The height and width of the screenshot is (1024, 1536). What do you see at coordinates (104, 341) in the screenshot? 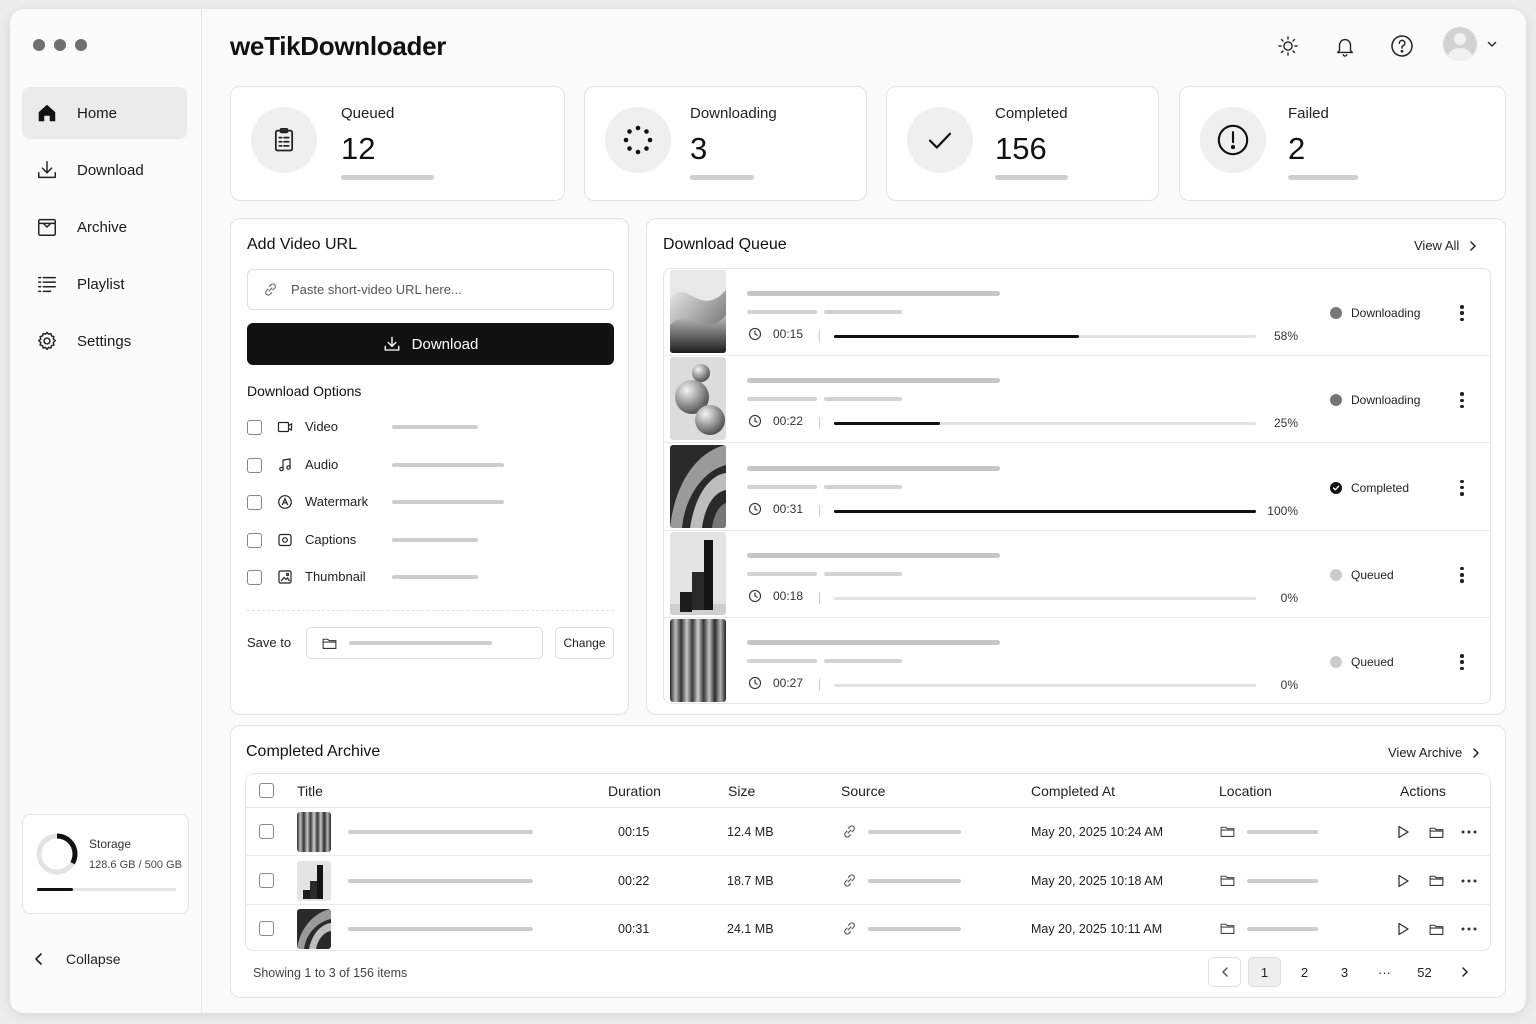
I see `sidebar-item-settings: Settings` at bounding box center [104, 341].